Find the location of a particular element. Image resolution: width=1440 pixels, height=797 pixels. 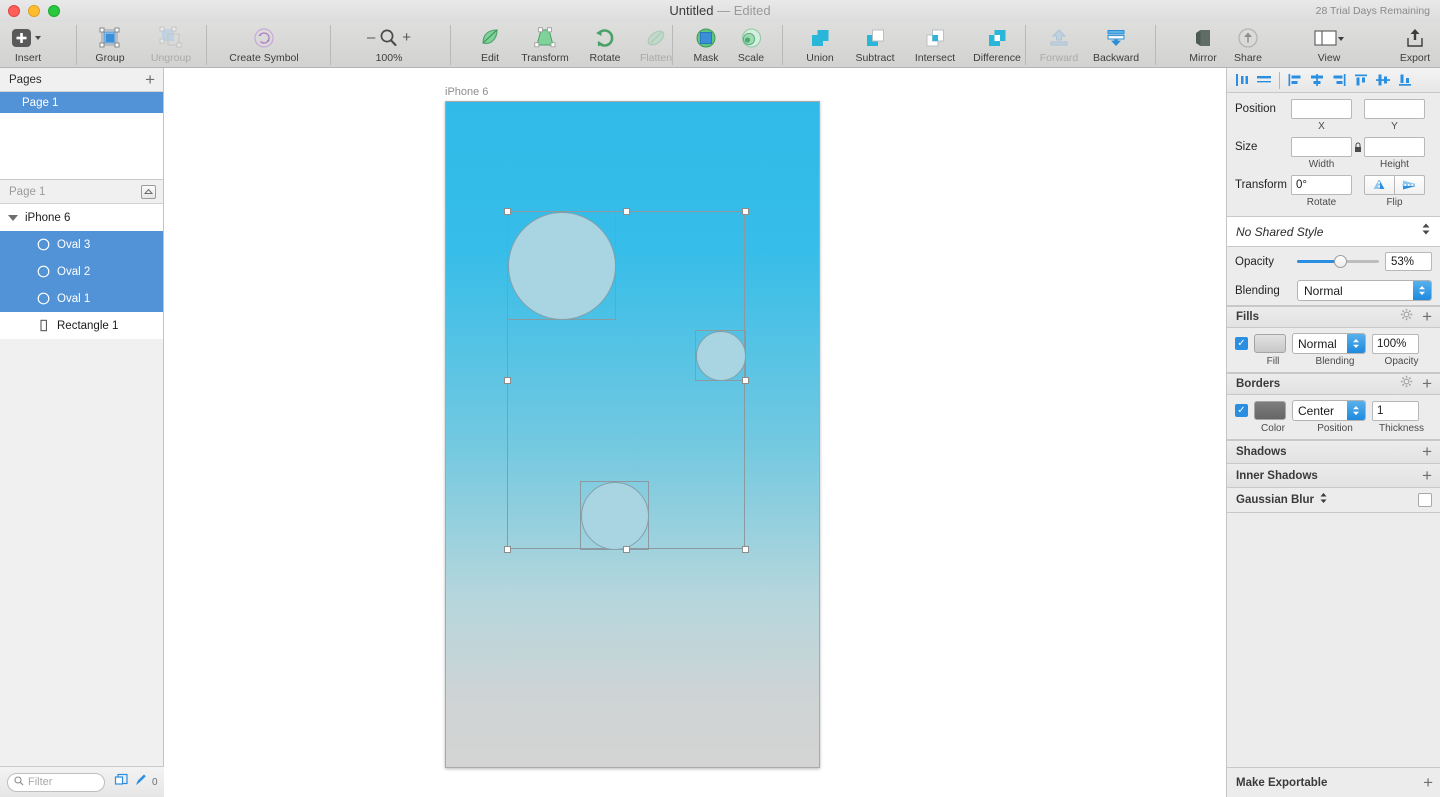

opacity-slider is located at coordinates (1338, 262).